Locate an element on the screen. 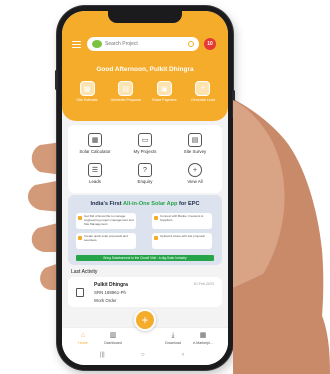 The height and width of the screenshot is (374, 330). enquiry-icon: ? is located at coordinates (145, 170).